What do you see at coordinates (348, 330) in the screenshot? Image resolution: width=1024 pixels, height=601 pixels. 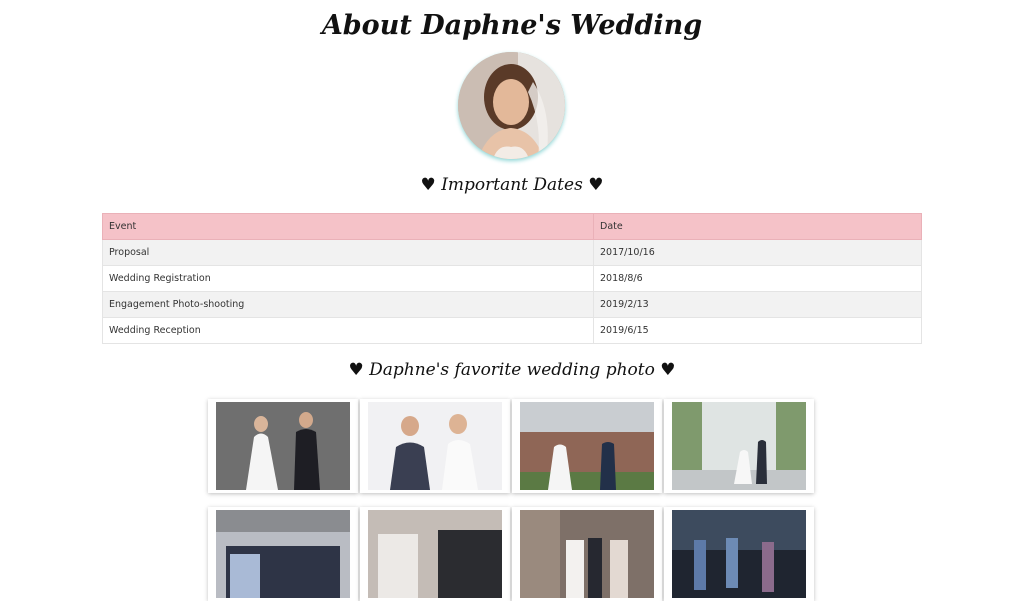 I see `event-cell: Wedding Reception` at bounding box center [348, 330].